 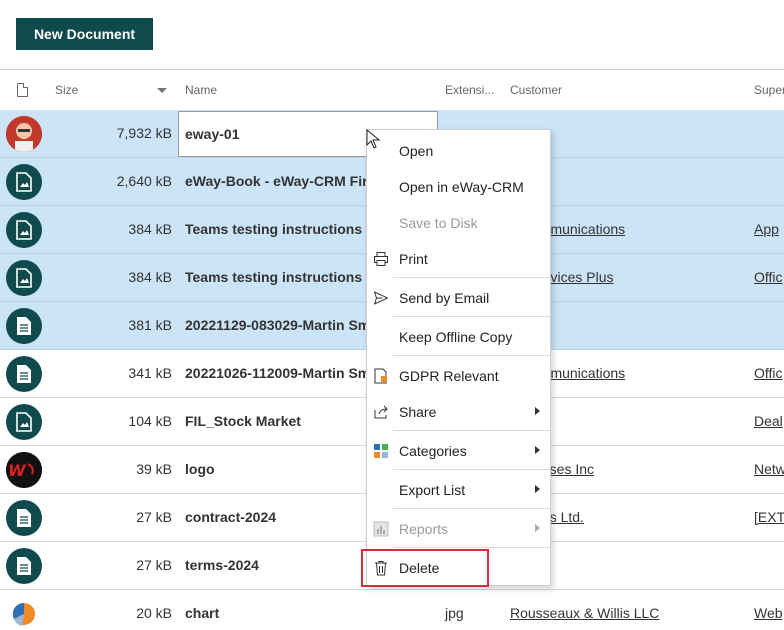 I want to click on supervisor-link: App, so click(x=766, y=229).